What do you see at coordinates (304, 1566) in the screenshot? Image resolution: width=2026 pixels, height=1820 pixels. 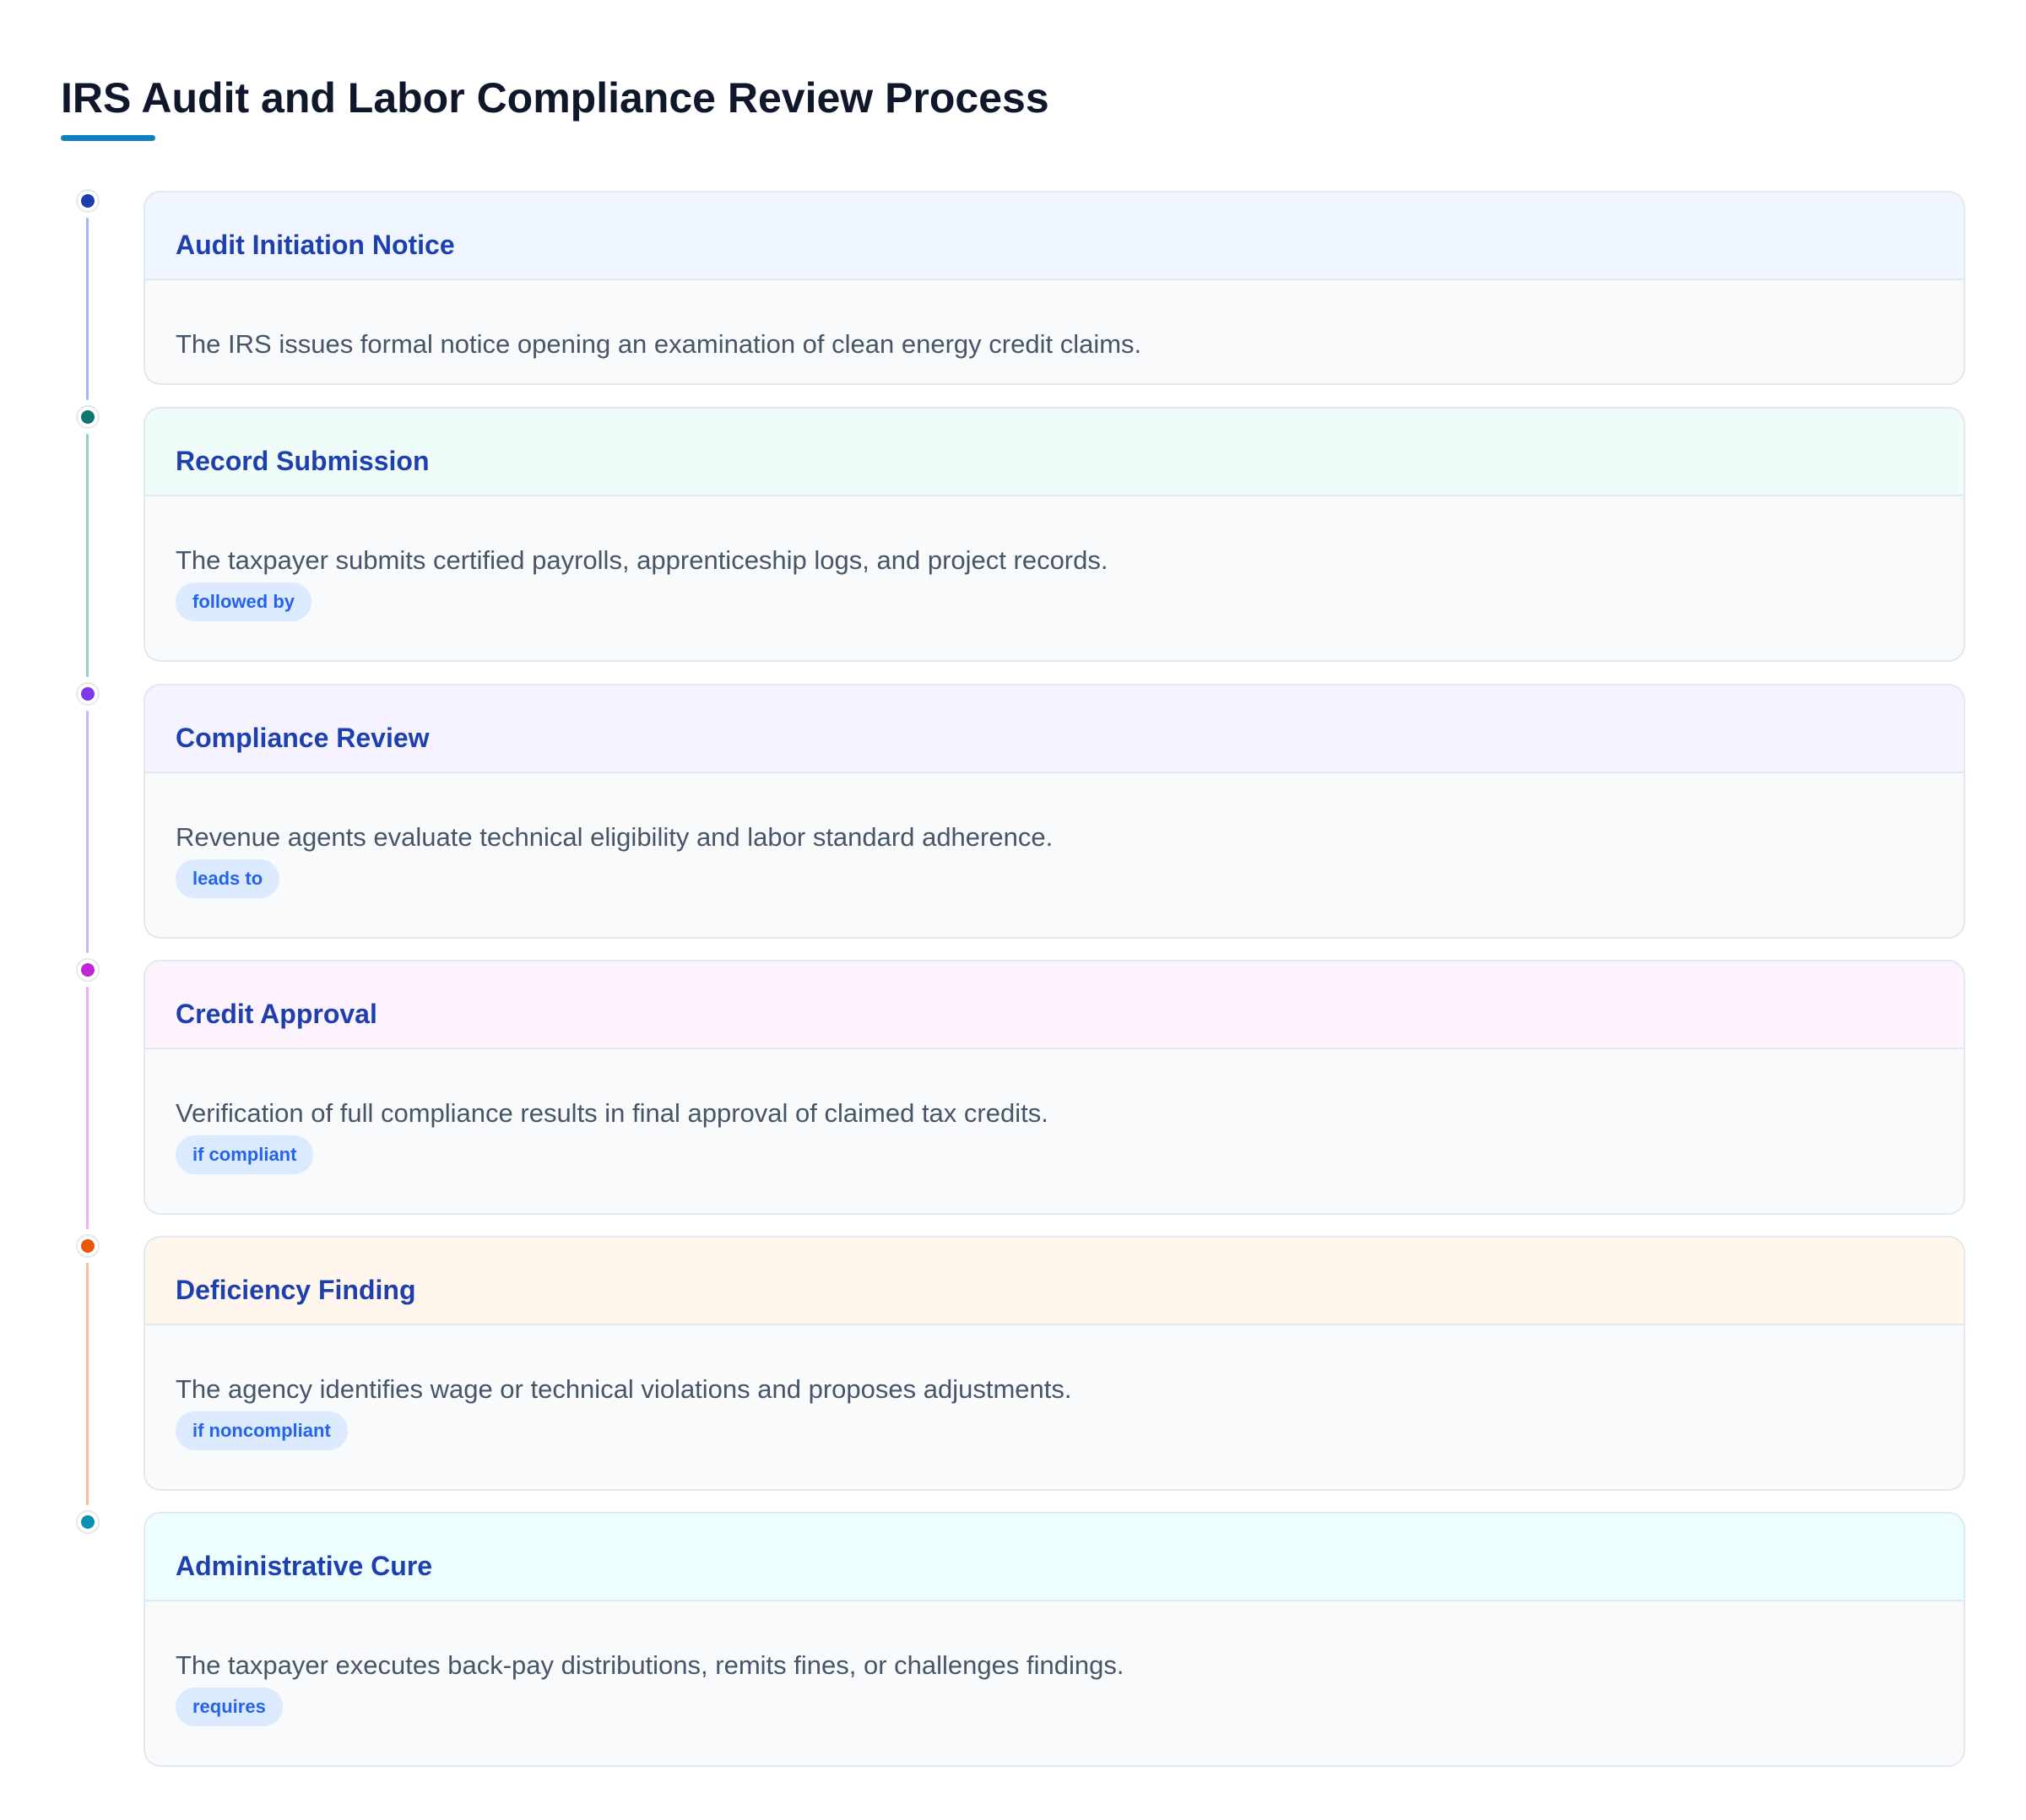 I see `step-title: Administrative Cure` at bounding box center [304, 1566].